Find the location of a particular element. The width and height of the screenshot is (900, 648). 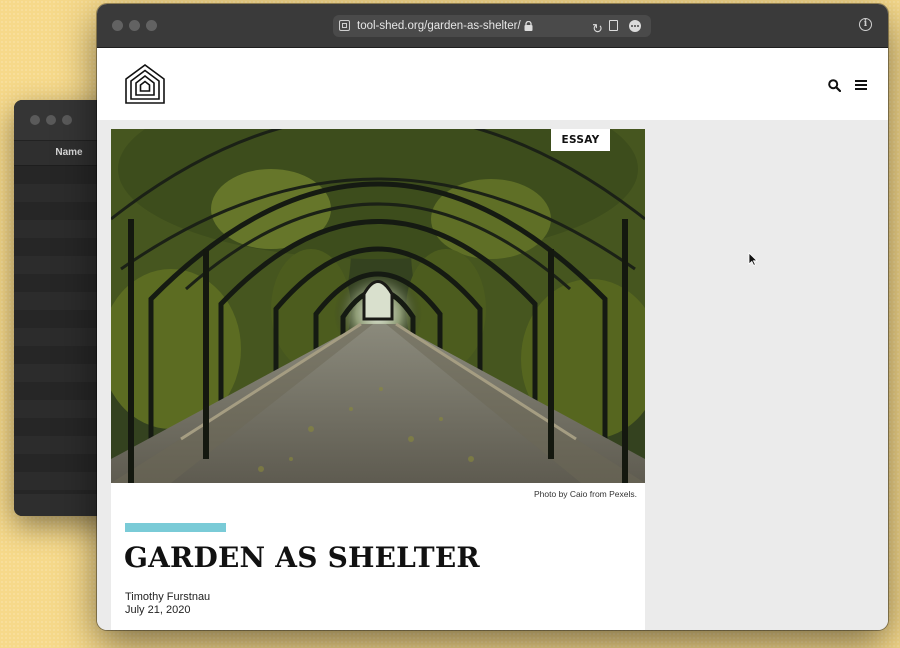

reader-icon is located at coordinates (613, 25).